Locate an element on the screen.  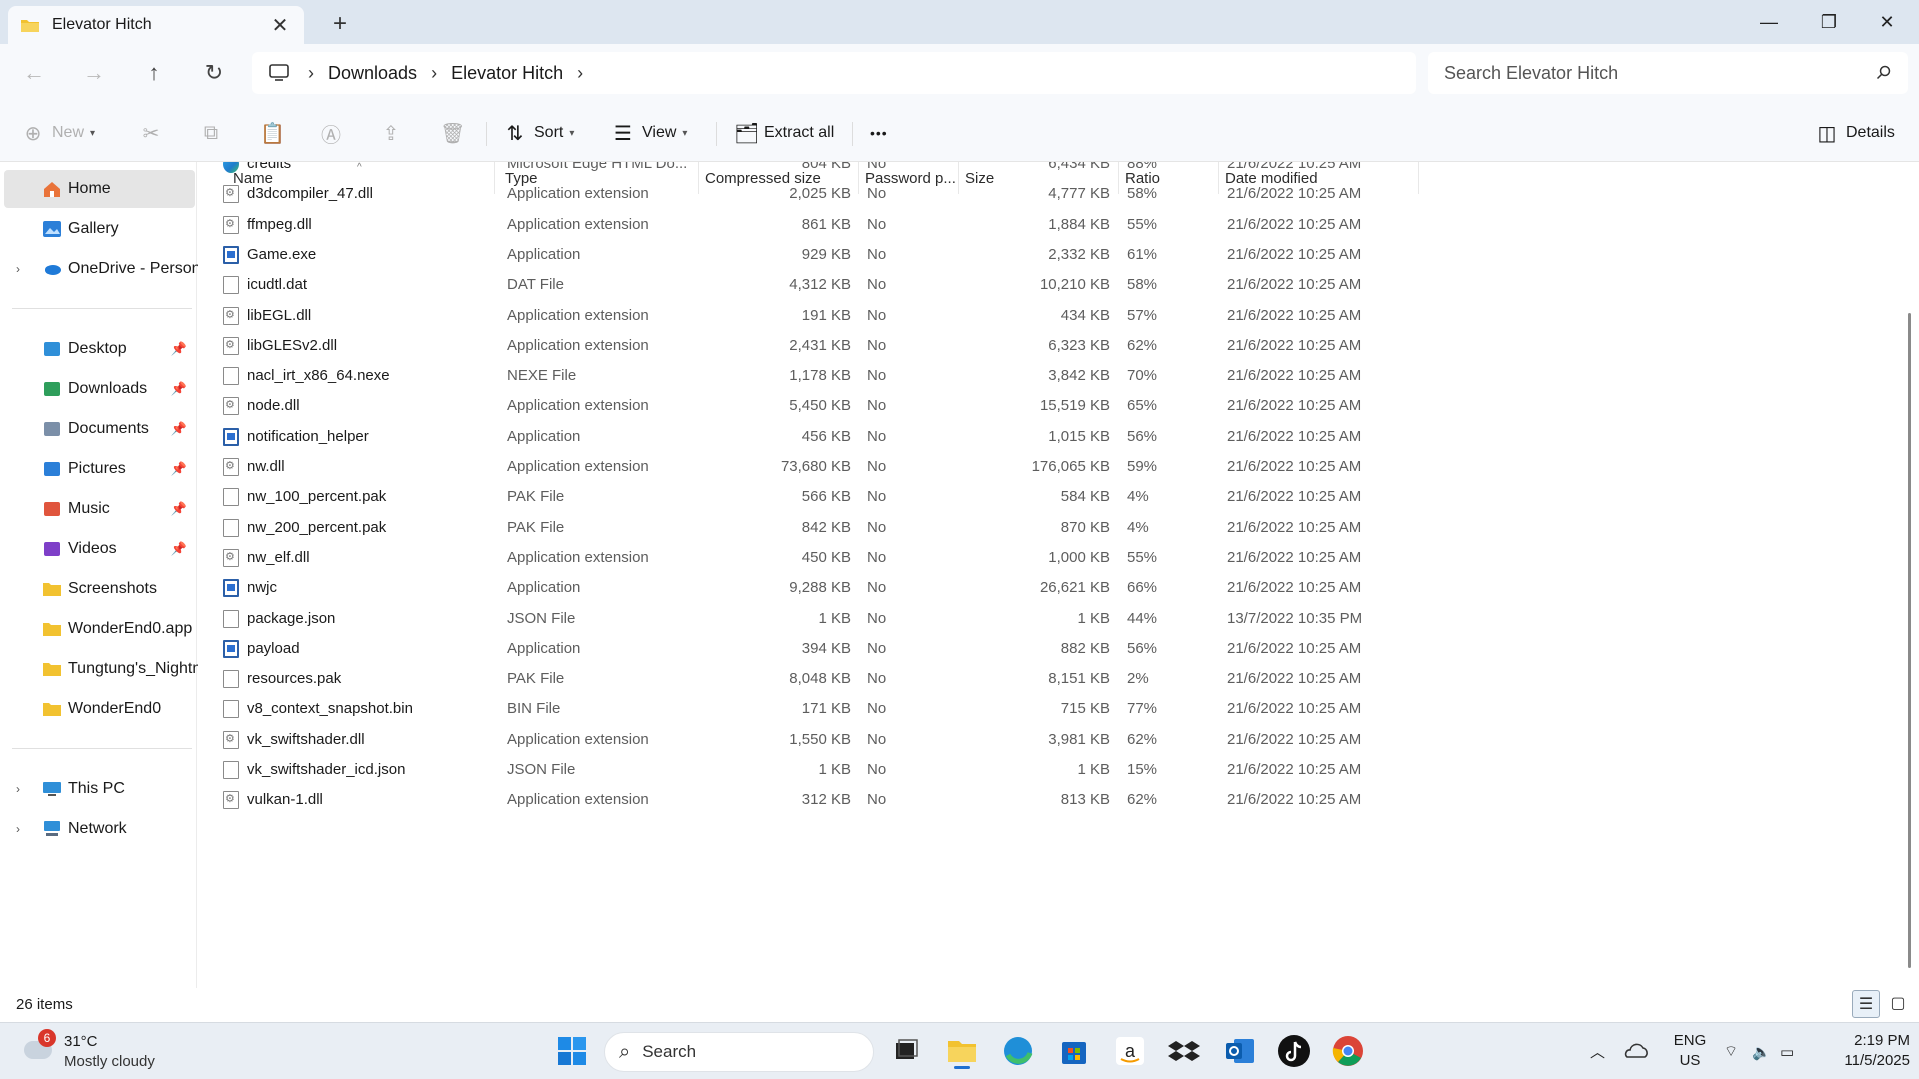
sidebar-item-documents: Documents 📌 is located at coordinates (99, 429).